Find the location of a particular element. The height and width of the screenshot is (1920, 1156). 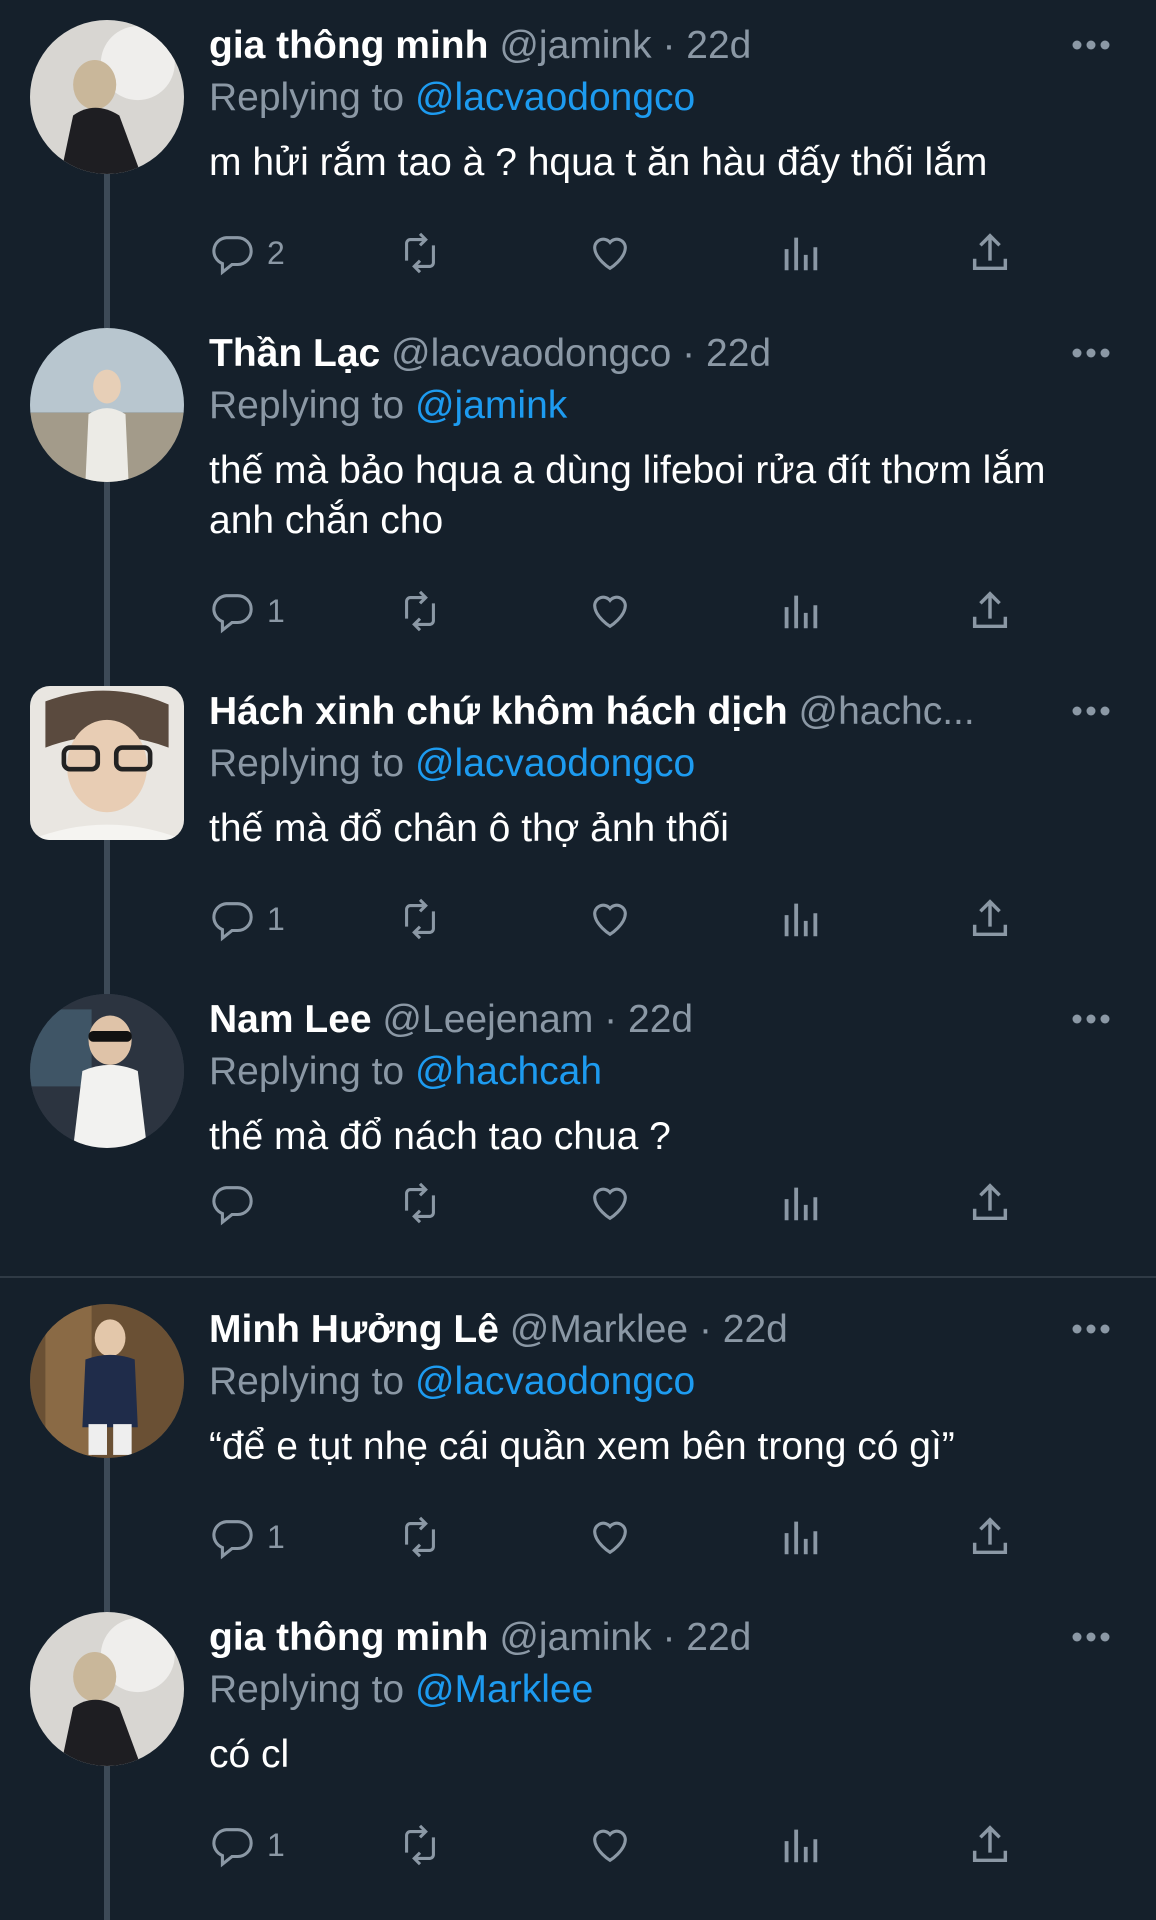

share-icon is located at coordinates (990, 252).